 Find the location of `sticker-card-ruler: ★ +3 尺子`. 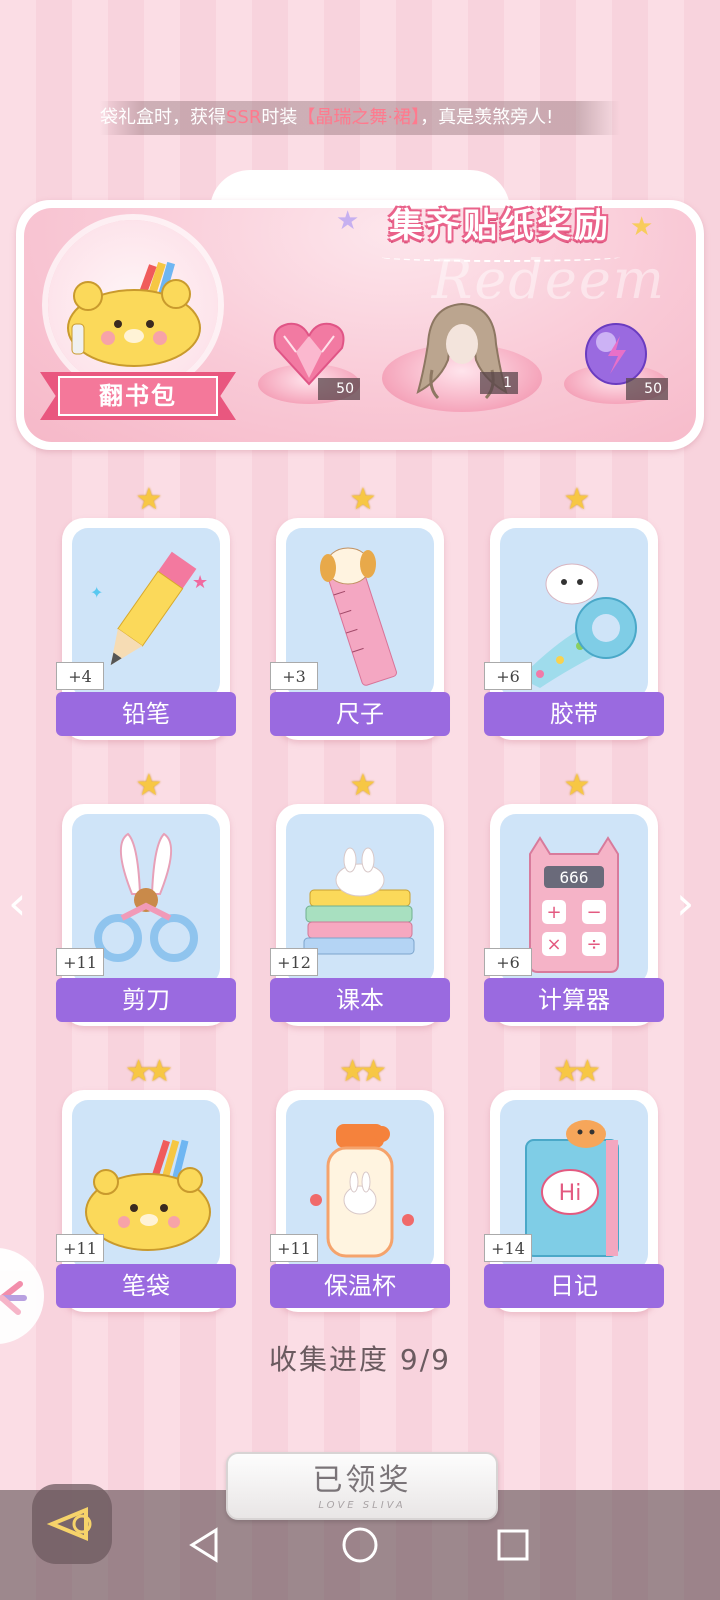

sticker-card-ruler: ★ +3 尺子 is located at coordinates (360, 611).